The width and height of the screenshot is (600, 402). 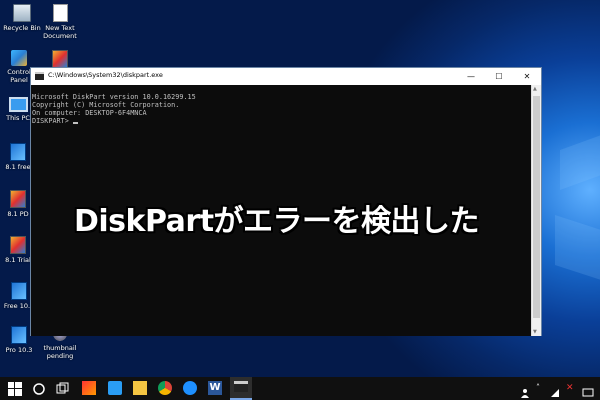 What do you see at coordinates (535, 89) in the screenshot?
I see `scroll-up-icon: ▲` at bounding box center [535, 89].